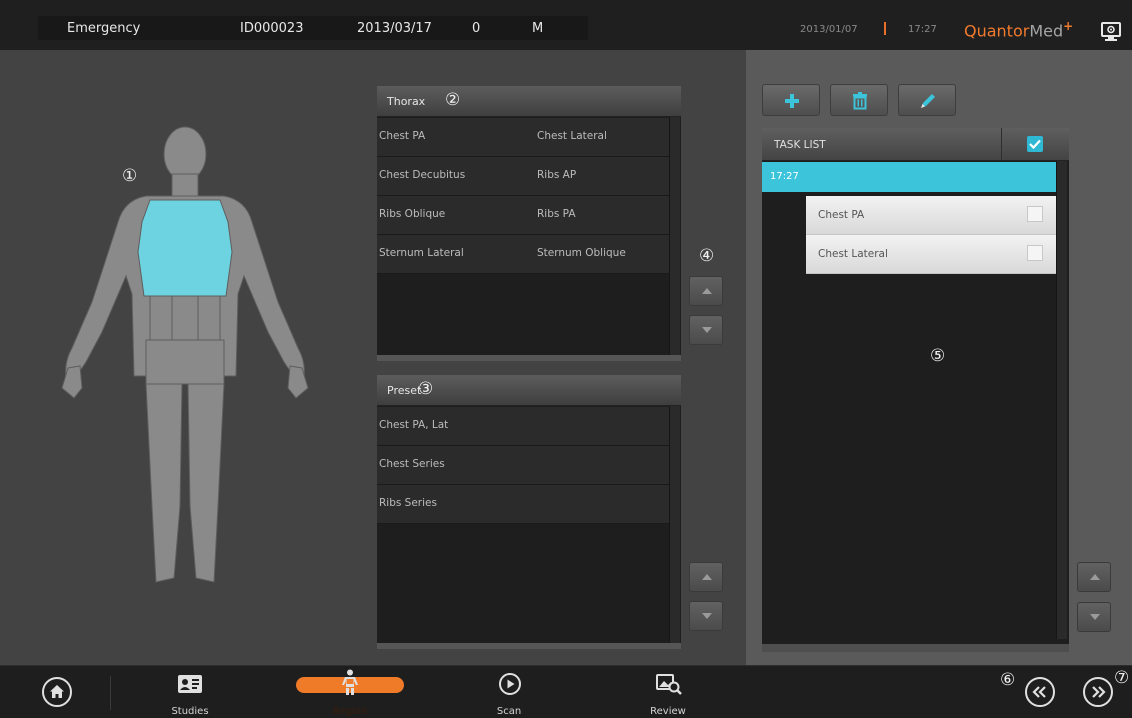 This screenshot has height=718, width=1132. What do you see at coordinates (130, 176) in the screenshot?
I see `callout-1: ①` at bounding box center [130, 176].